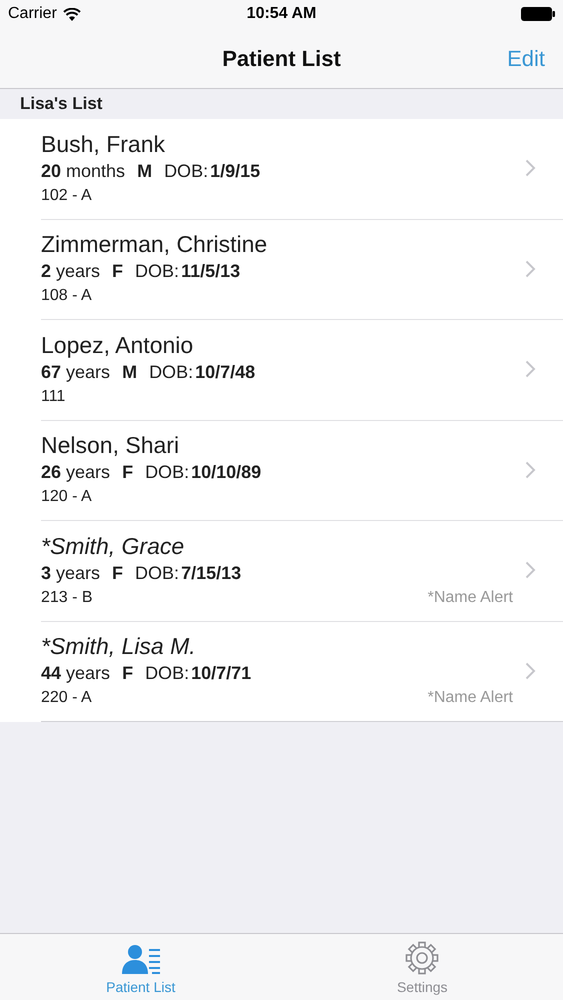 The image size is (563, 1000). What do you see at coordinates (281, 571) in the screenshot?
I see `patient-row: *Smith, Grace 3 years F DOB:7/15/13 213 - B *Name Alert` at bounding box center [281, 571].